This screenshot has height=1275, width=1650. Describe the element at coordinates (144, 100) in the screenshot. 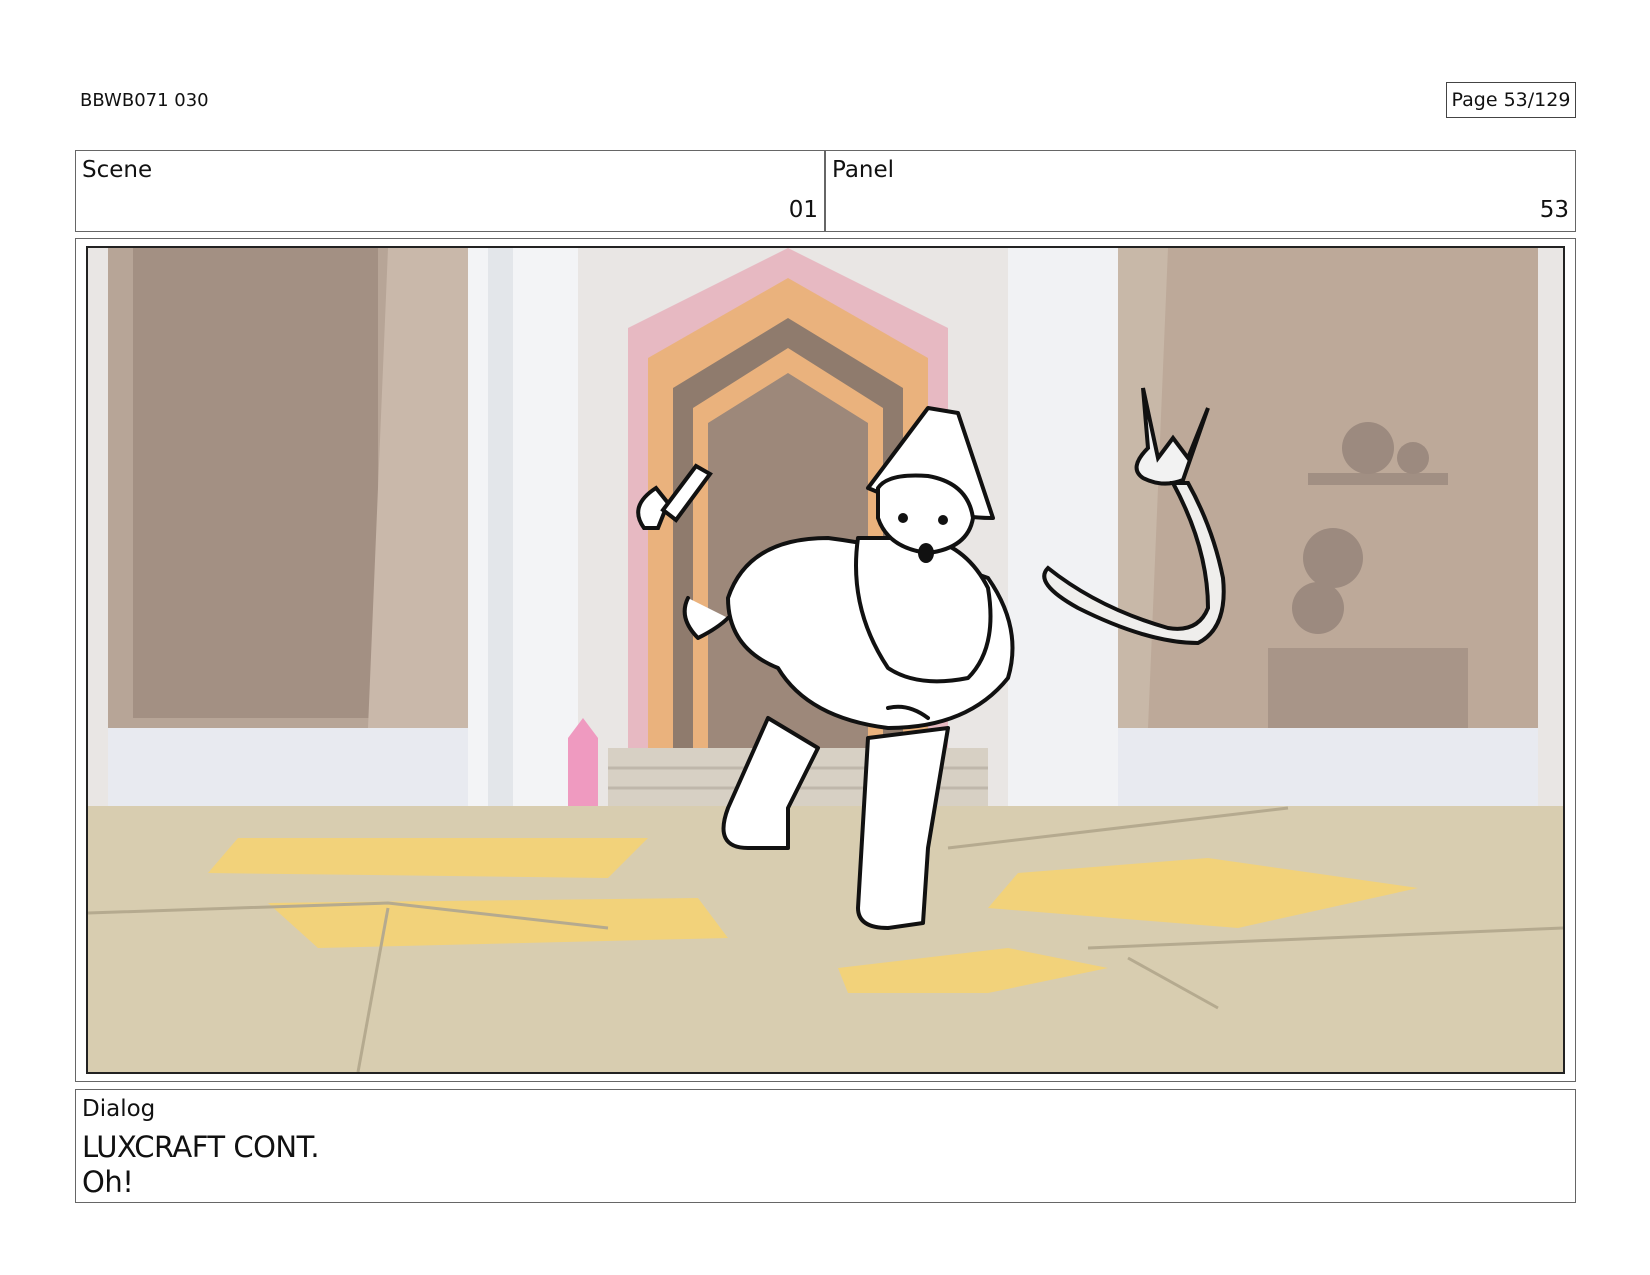

I see `document-id: BBWB071 030` at that location.